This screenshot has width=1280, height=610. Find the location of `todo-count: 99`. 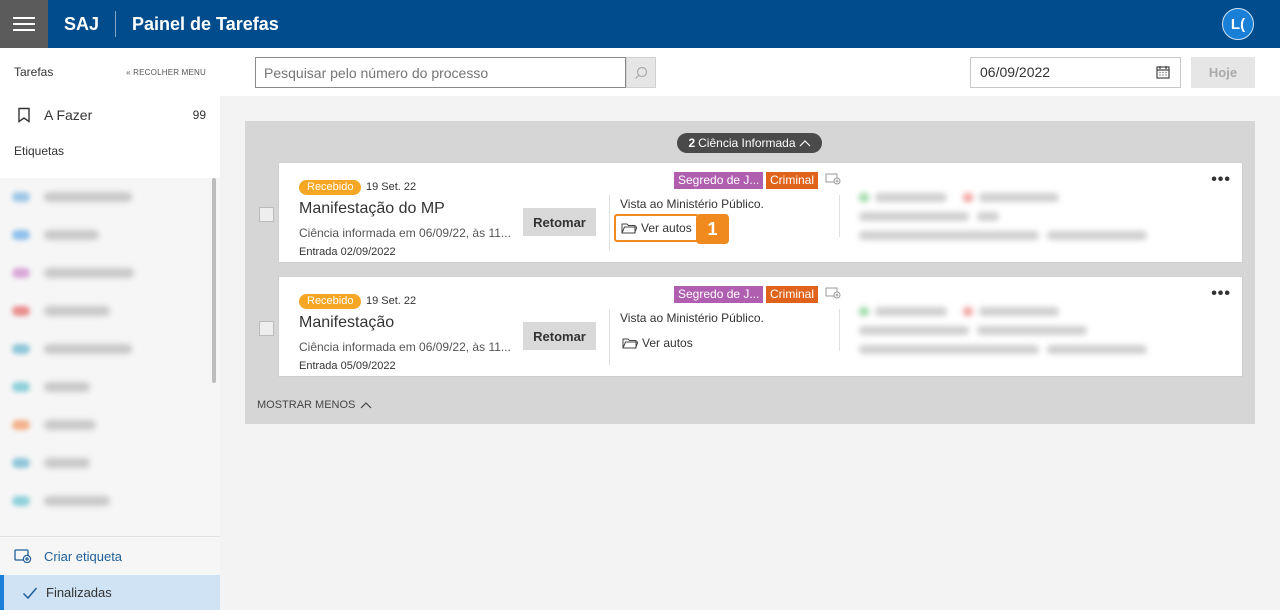

todo-count: 99 is located at coordinates (199, 115).